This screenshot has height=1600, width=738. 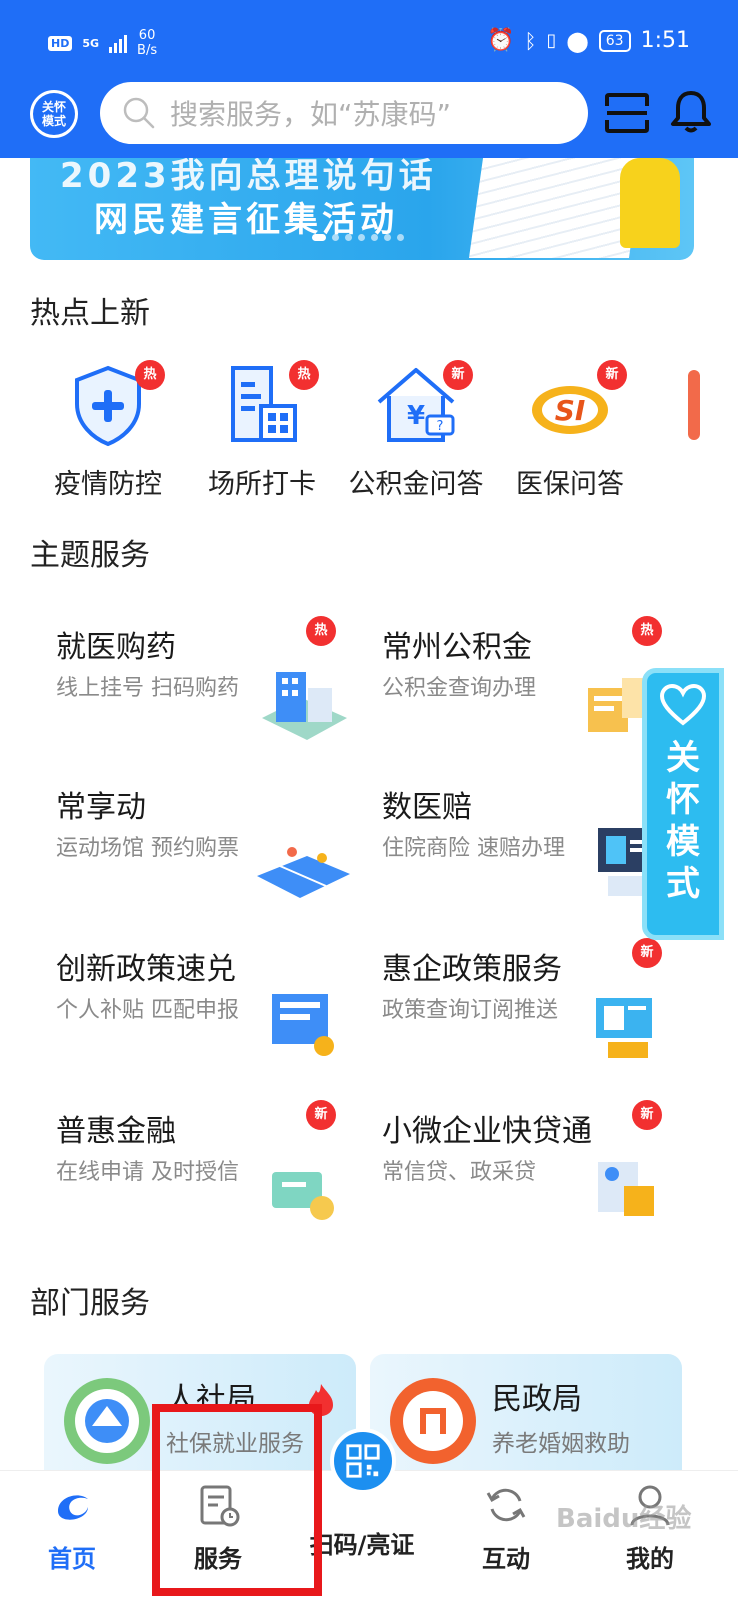 I want to click on card-desc: 运动场馆 预约购票, so click(x=147, y=848).